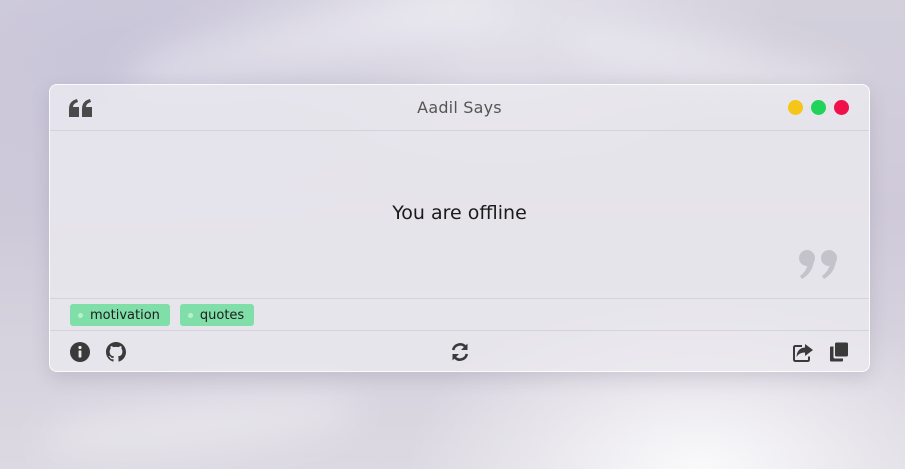 This screenshot has width=905, height=469. I want to click on tag-label: motivation, so click(125, 315).